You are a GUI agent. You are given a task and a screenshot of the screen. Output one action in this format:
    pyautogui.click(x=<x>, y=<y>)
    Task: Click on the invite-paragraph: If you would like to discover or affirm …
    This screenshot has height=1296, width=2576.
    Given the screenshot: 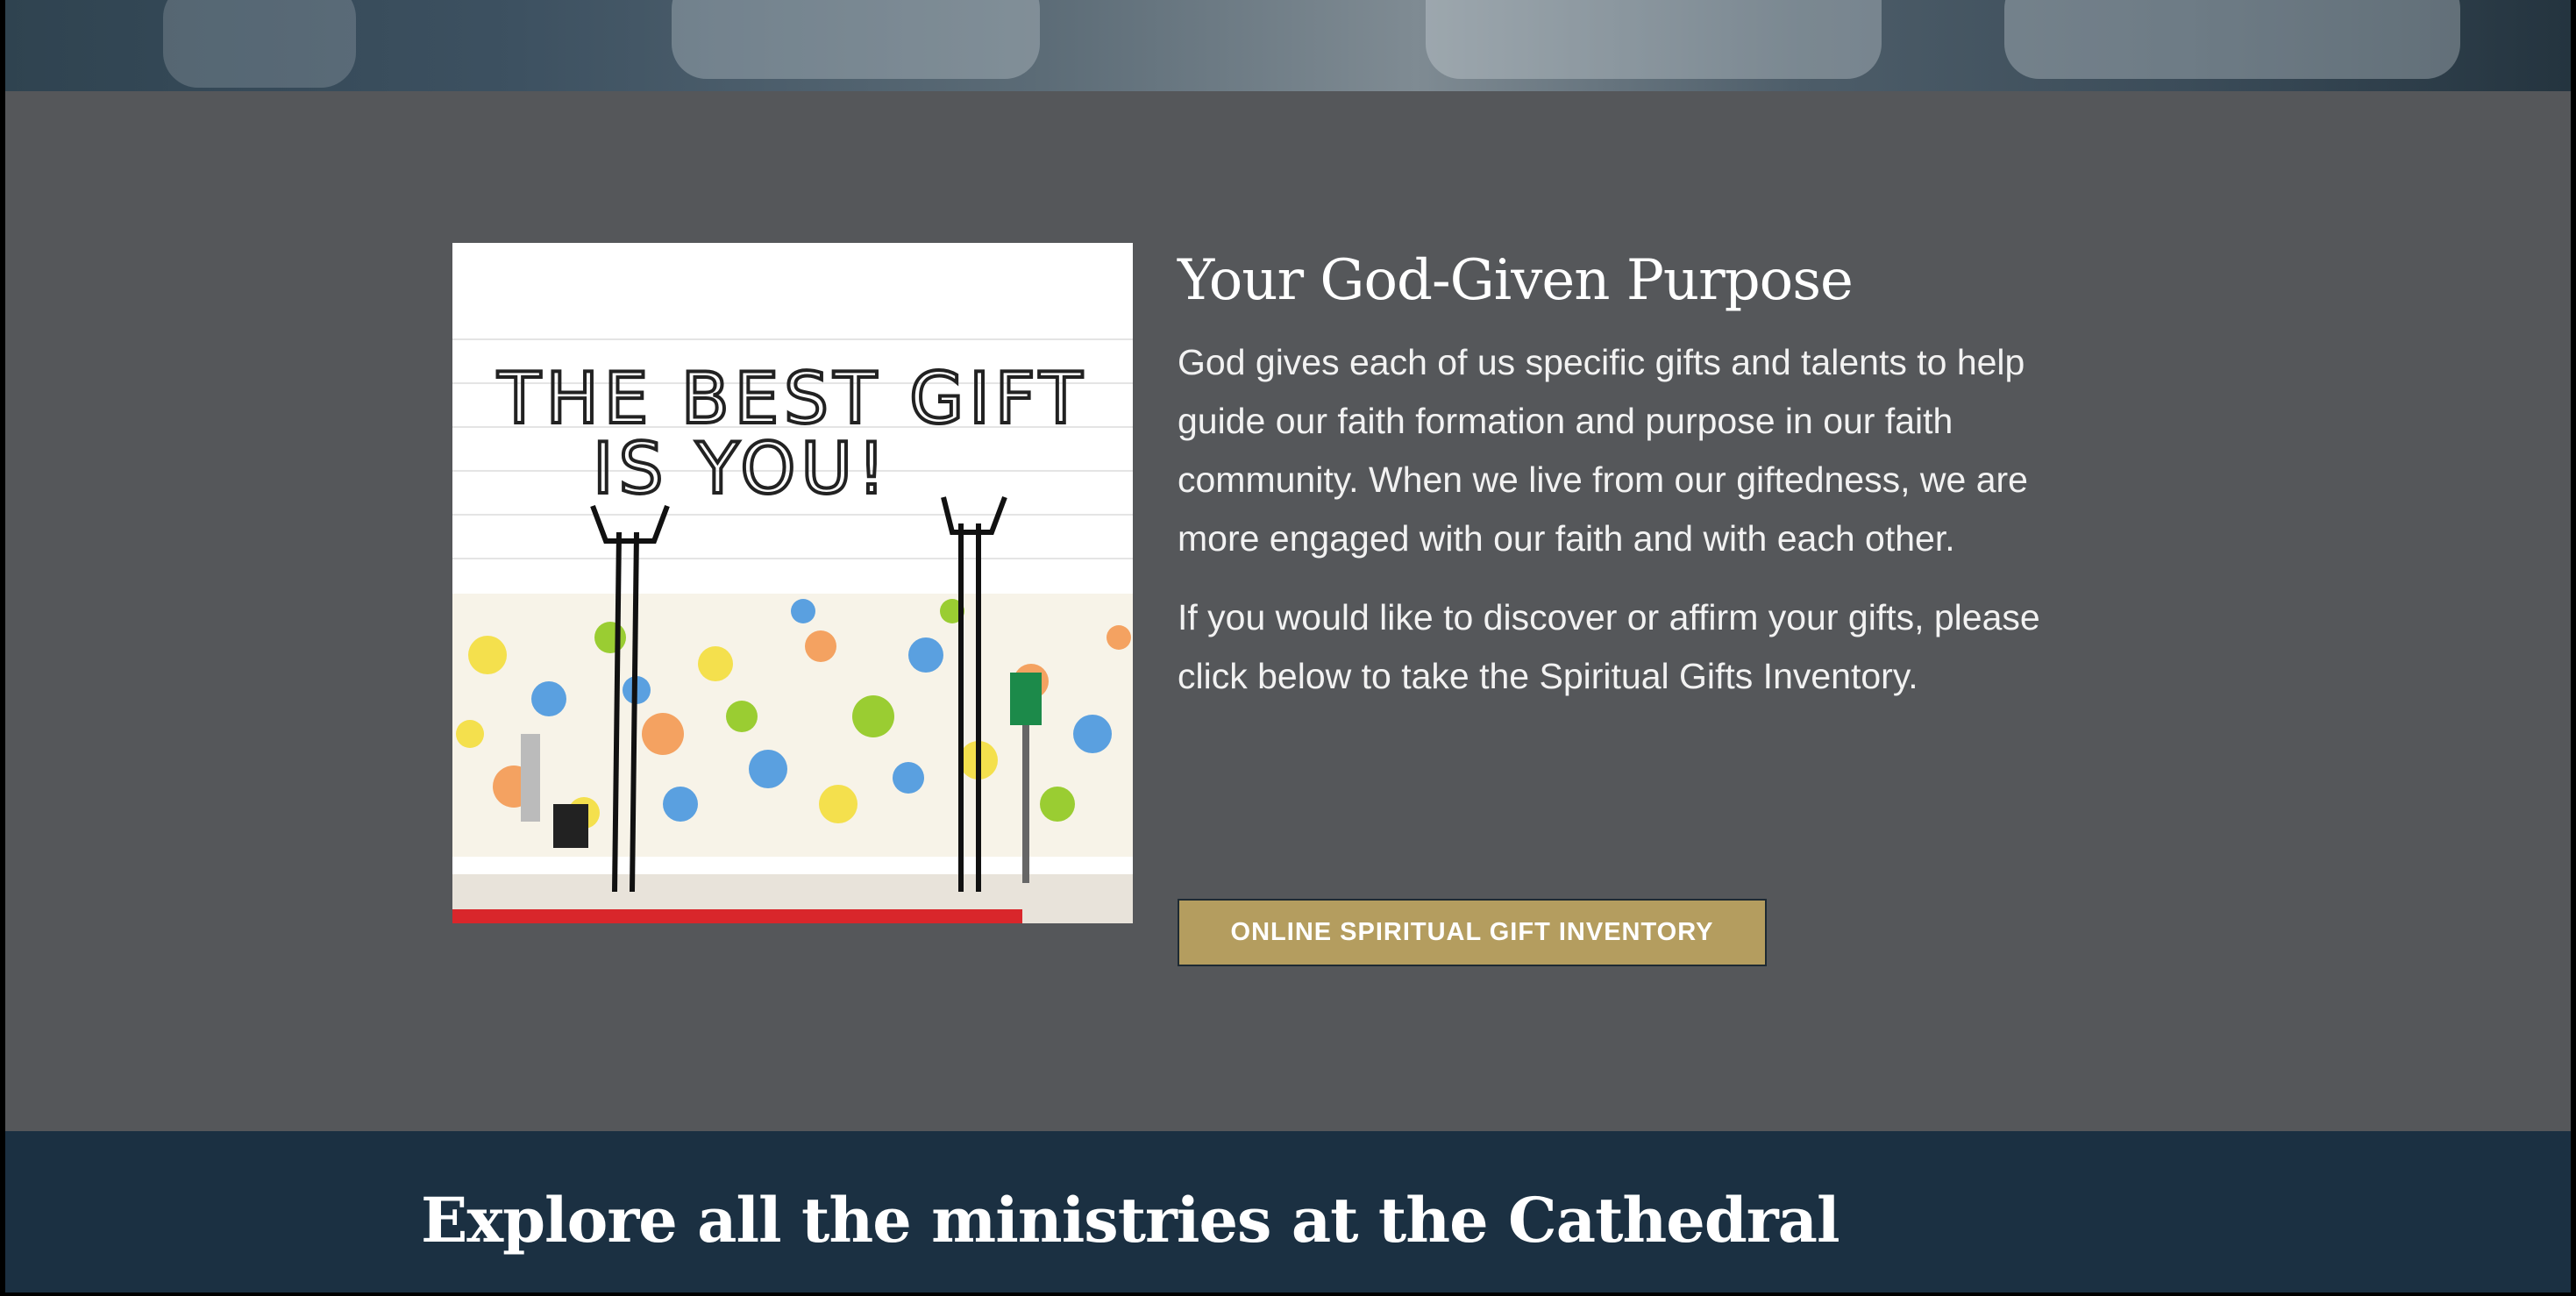 What is the action you would take?
    pyautogui.click(x=1609, y=646)
    